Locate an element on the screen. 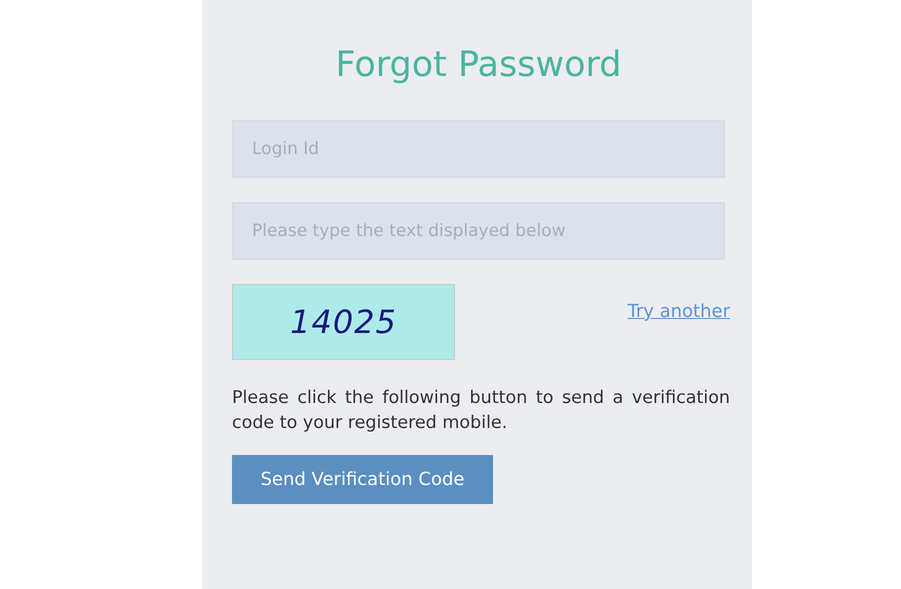  page-title: Forgot Password is located at coordinates (478, 65).